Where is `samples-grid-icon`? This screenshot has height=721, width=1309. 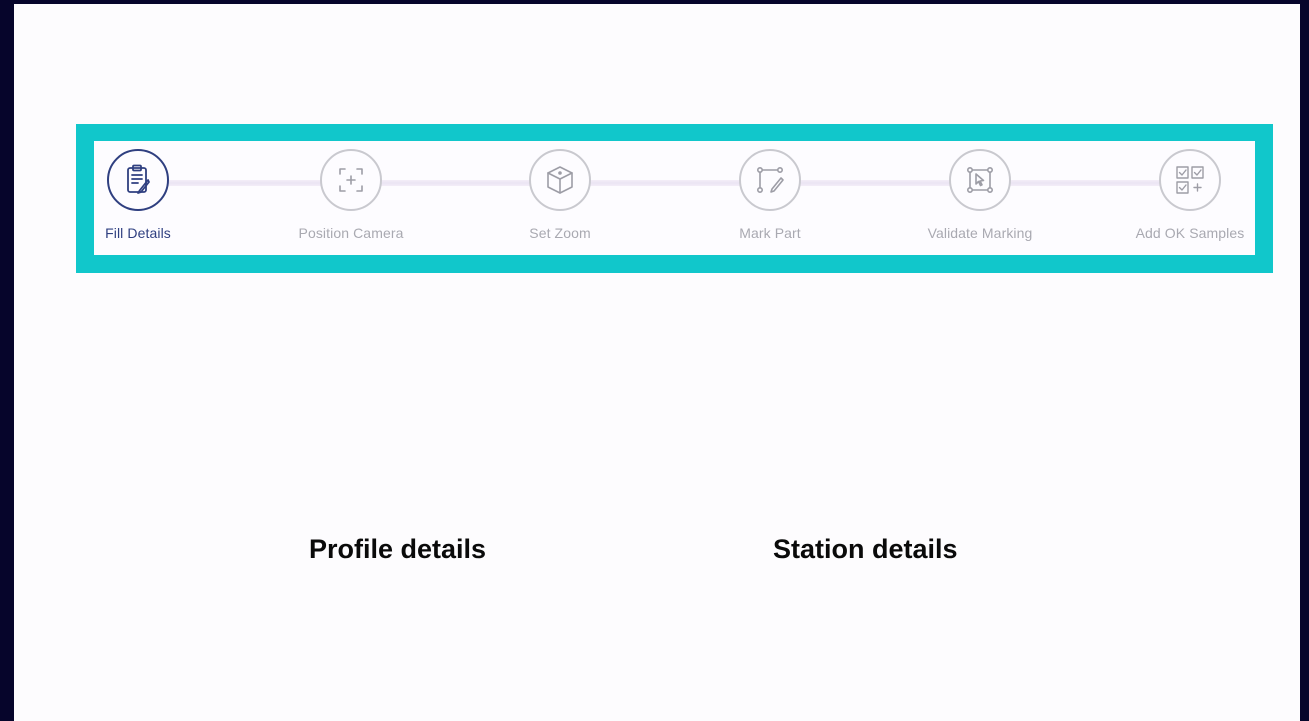
samples-grid-icon is located at coordinates (1190, 180).